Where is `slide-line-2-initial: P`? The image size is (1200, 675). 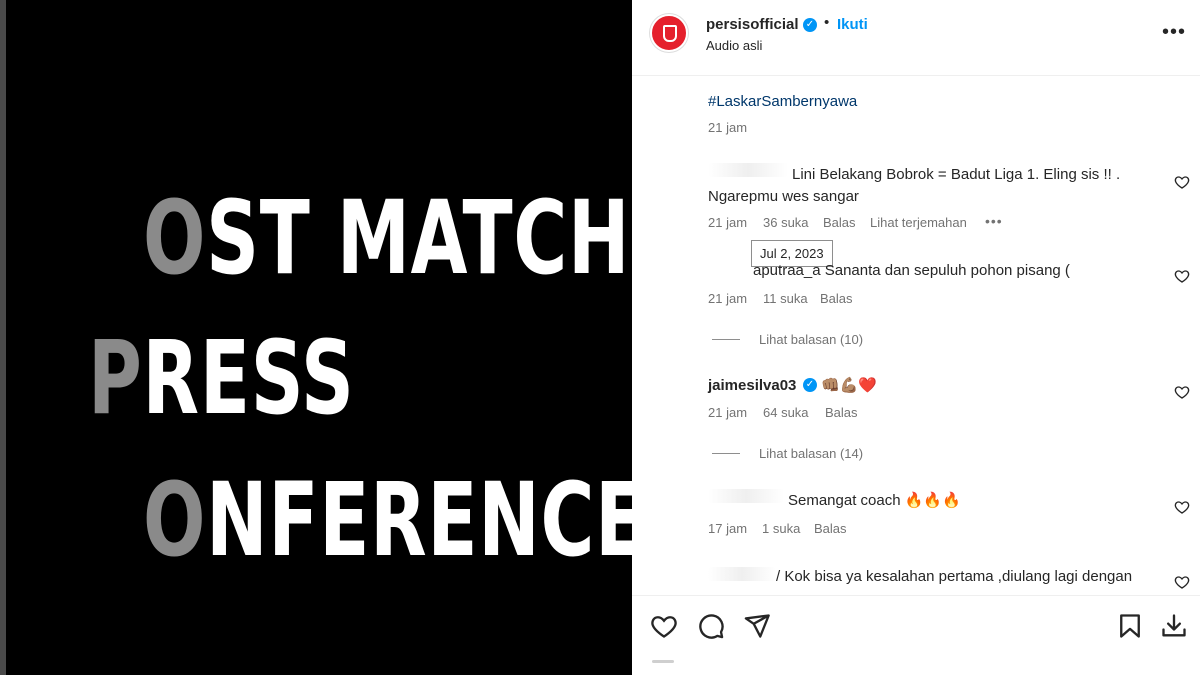 slide-line-2-initial: P is located at coordinates (115, 378).